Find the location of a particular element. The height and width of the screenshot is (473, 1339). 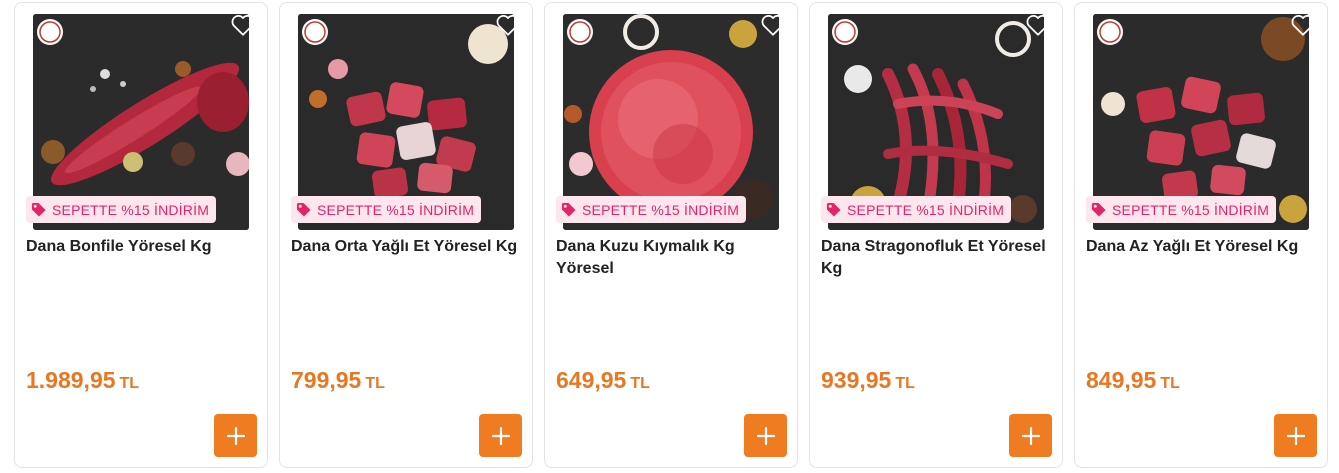

price-amount: 1.989,95 is located at coordinates (71, 380).